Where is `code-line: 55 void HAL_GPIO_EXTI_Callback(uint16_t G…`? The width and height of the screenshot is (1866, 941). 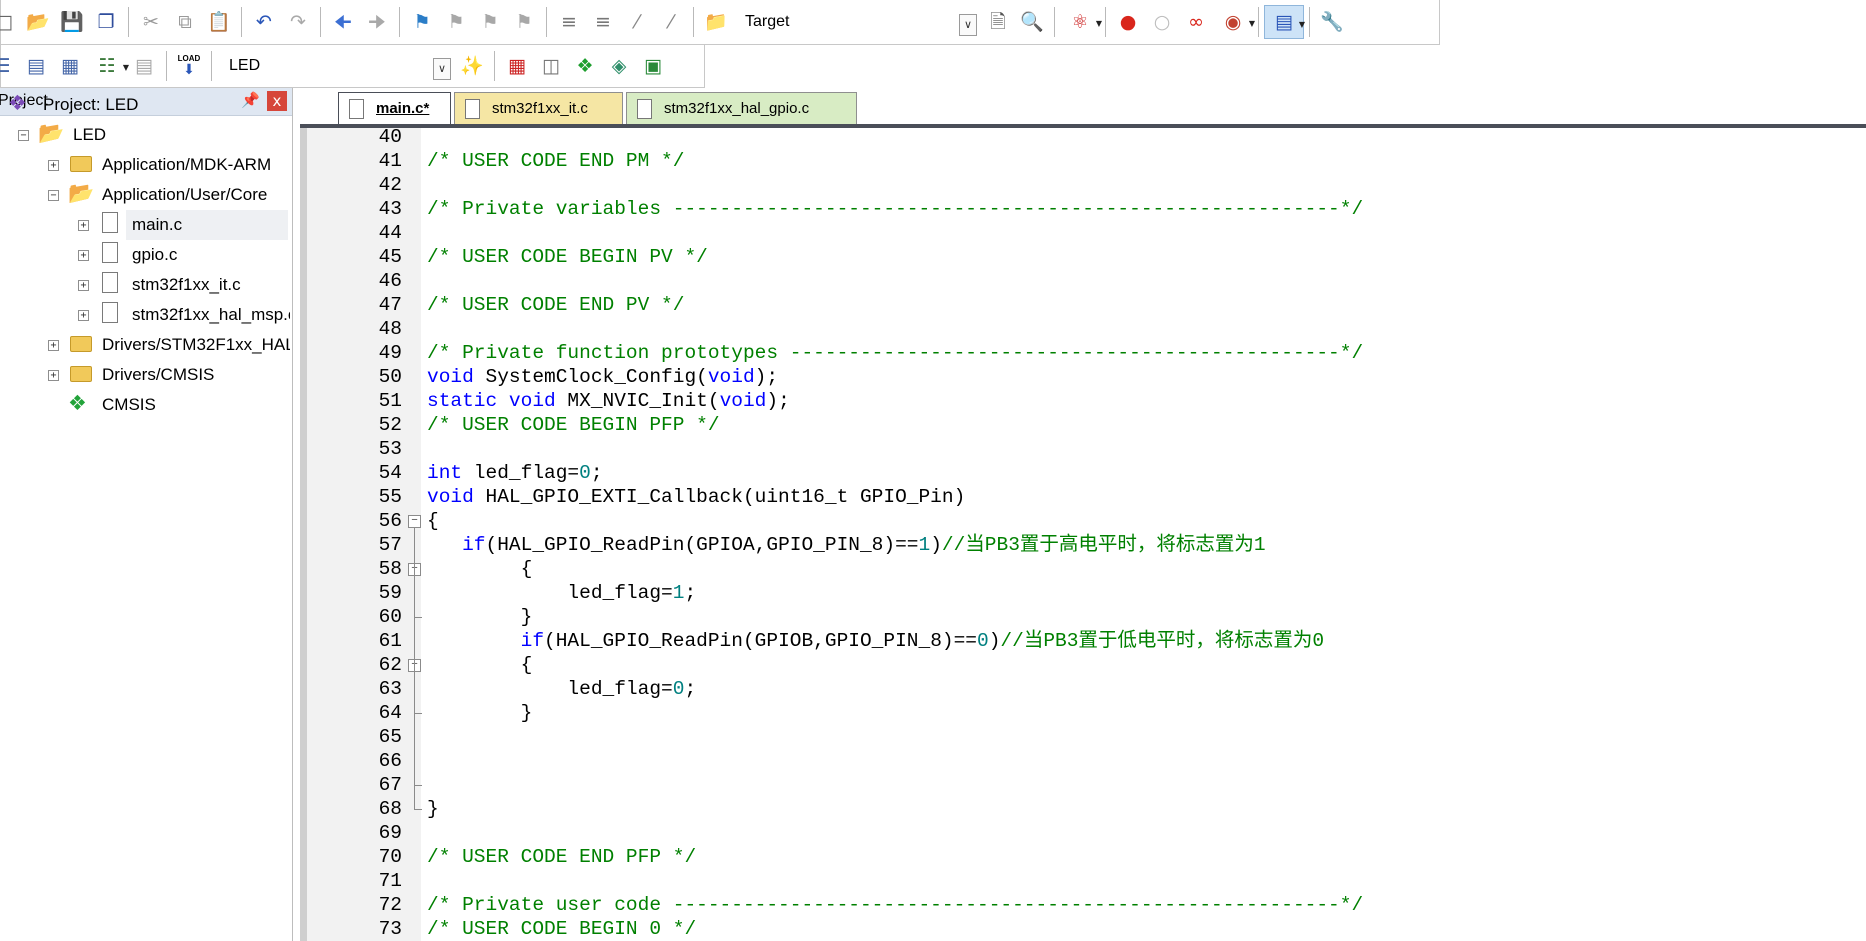 code-line: 55 void HAL_GPIO_EXTI_Callback(uint16_t G… is located at coordinates (1082, 497).